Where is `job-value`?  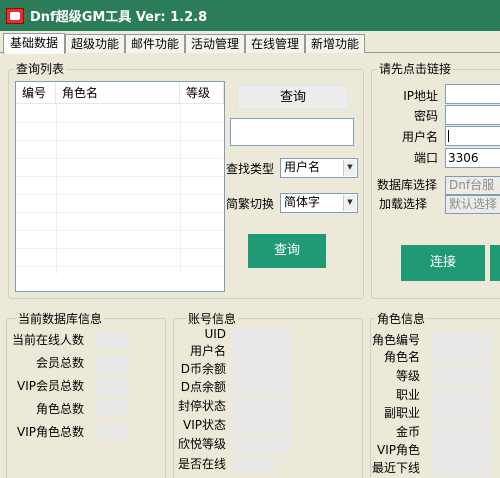 job-value is located at coordinates (461, 395).